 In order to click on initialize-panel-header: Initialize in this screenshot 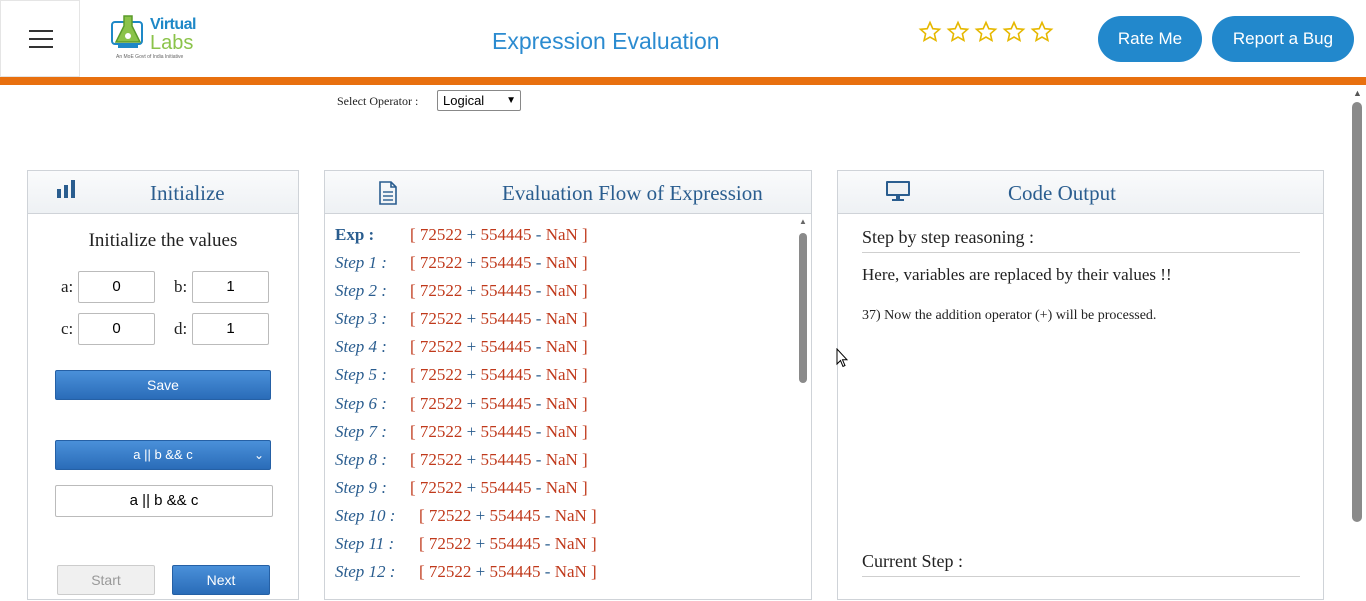, I will do `click(163, 192)`.